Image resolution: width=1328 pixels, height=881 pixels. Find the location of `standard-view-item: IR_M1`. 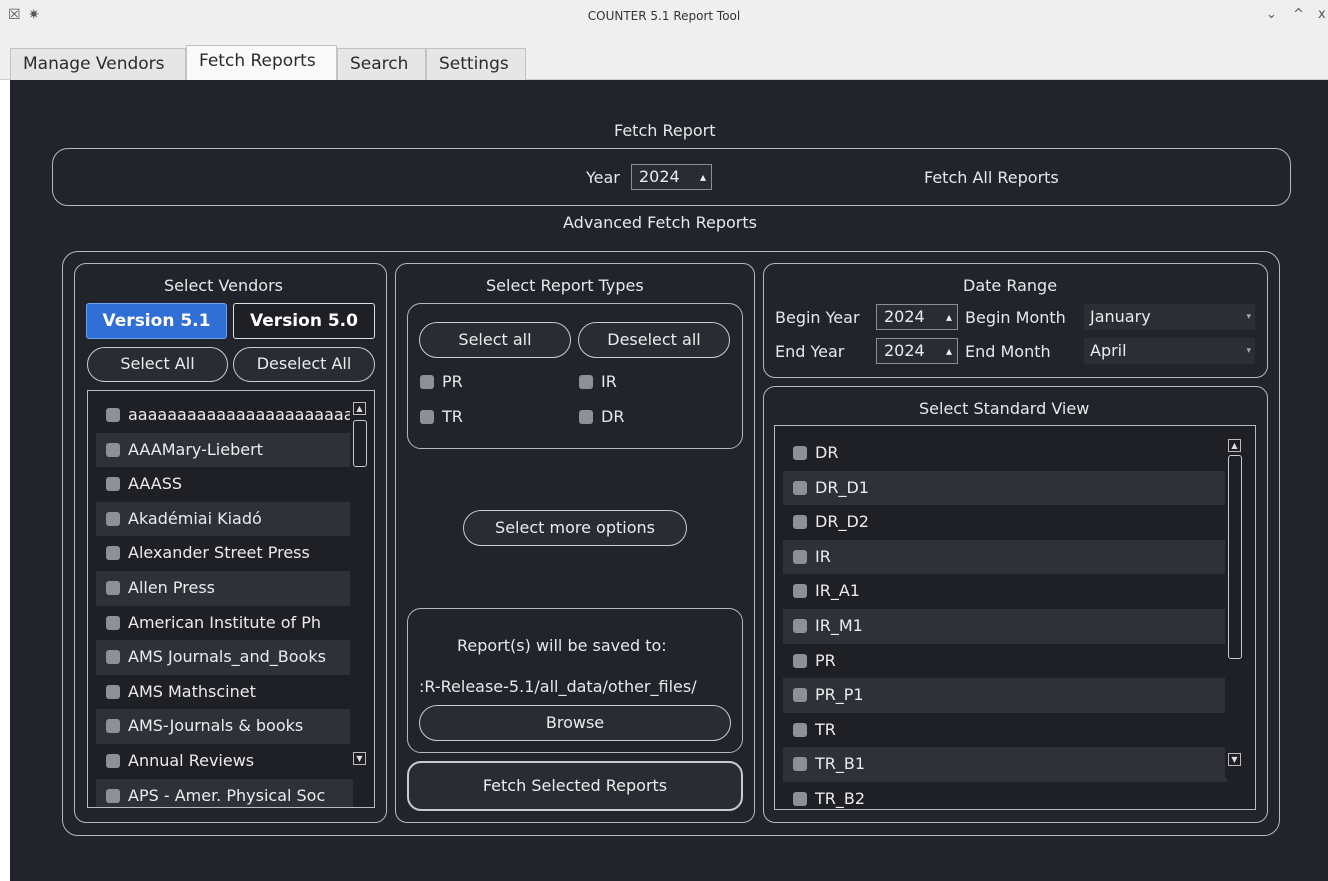

standard-view-item: IR_M1 is located at coordinates (1005, 626).